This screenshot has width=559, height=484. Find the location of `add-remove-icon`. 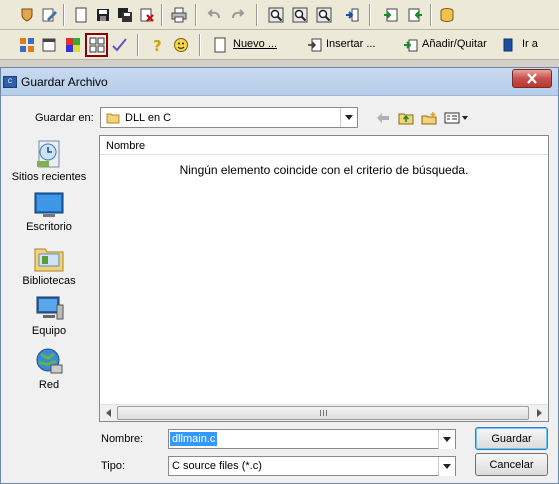

add-remove-icon is located at coordinates (411, 45).